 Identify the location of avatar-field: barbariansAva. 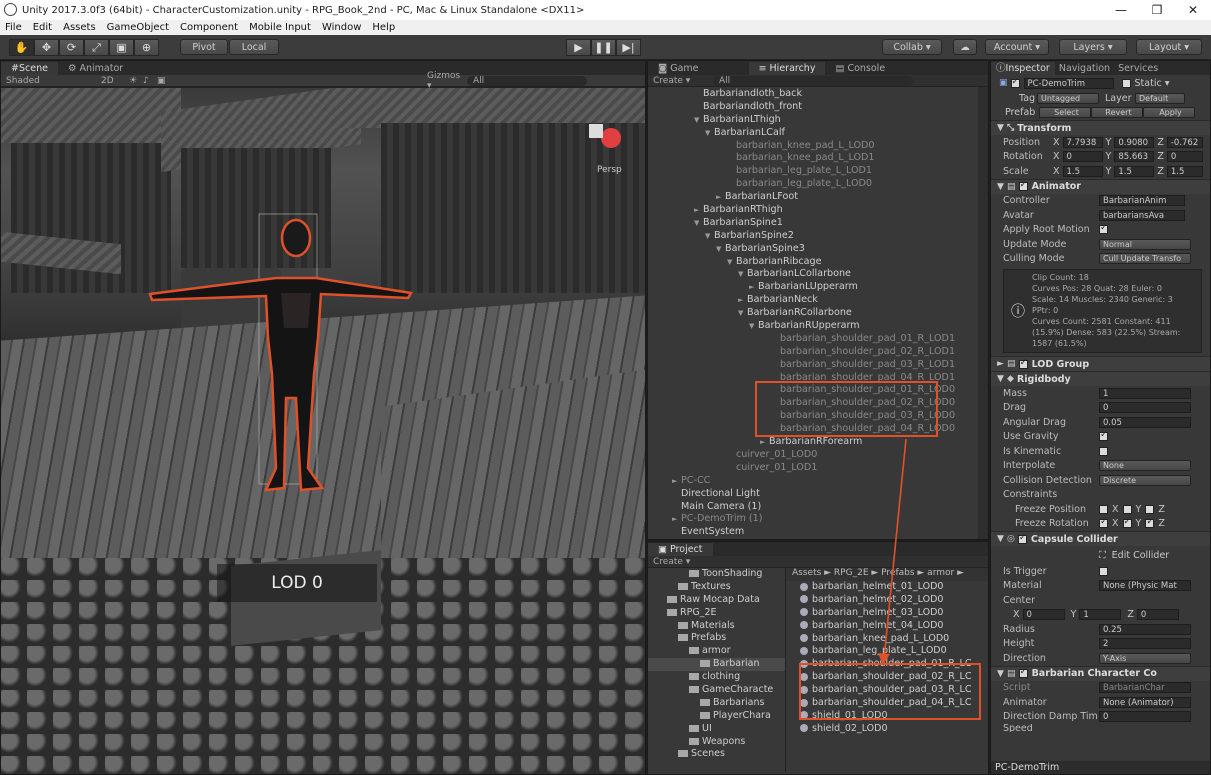
(1142, 215).